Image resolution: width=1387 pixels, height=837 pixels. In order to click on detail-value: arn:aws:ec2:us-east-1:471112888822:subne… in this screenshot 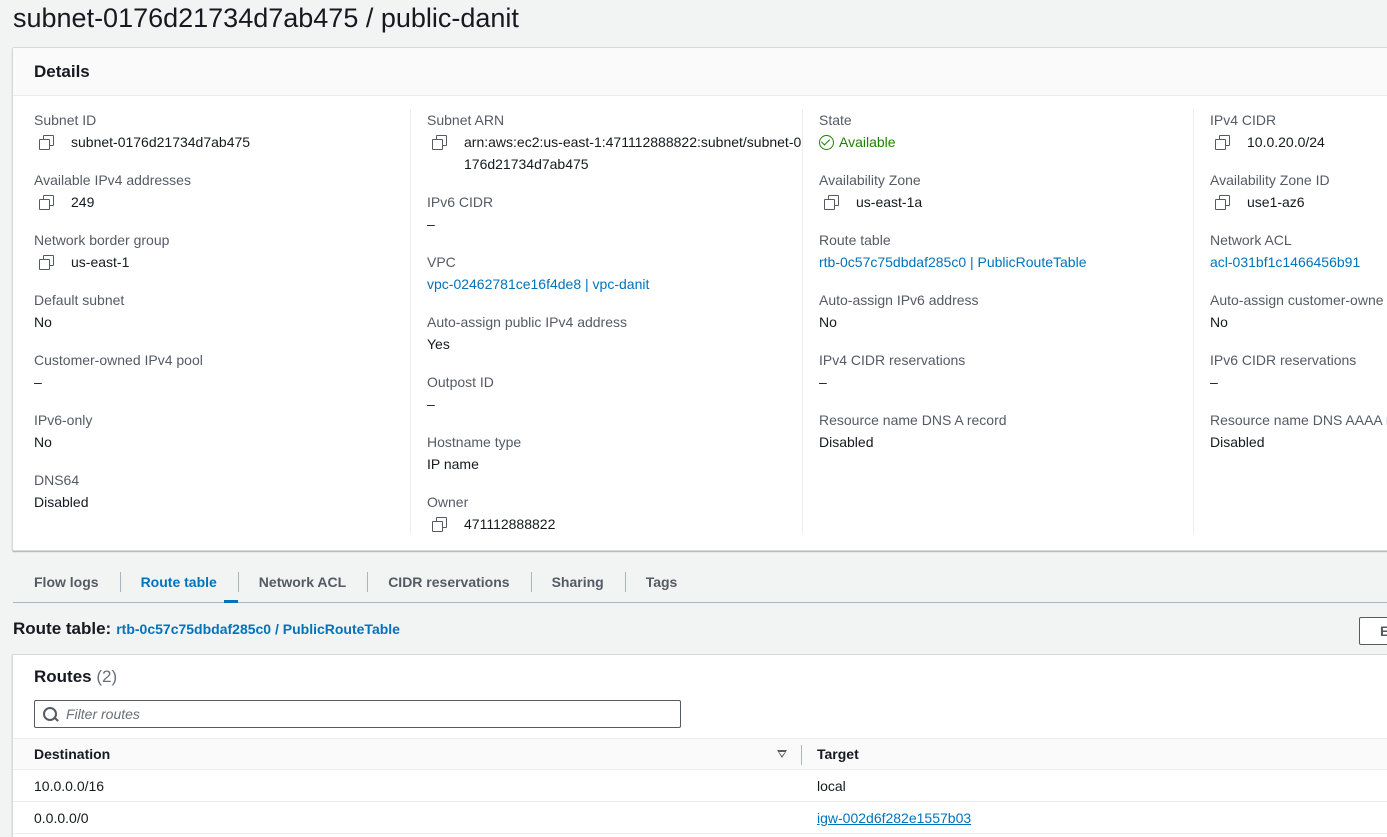, I will do `click(633, 153)`.